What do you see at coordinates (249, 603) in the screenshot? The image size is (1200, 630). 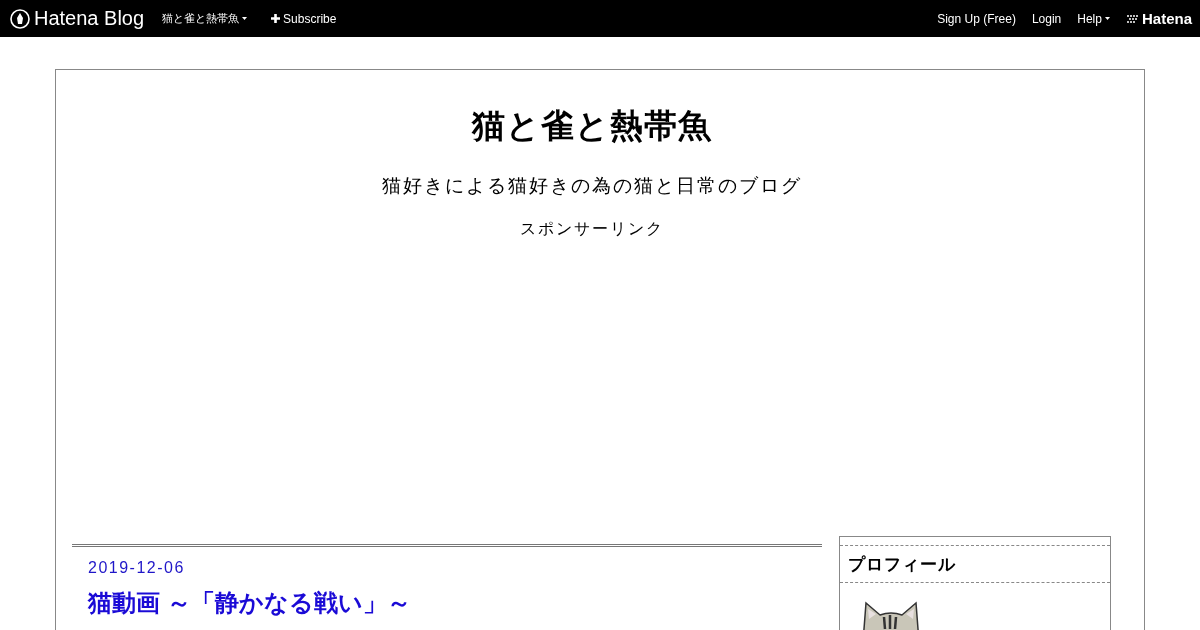 I see `entry-title: 猫動画 ～「静かなる戦い」～` at bounding box center [249, 603].